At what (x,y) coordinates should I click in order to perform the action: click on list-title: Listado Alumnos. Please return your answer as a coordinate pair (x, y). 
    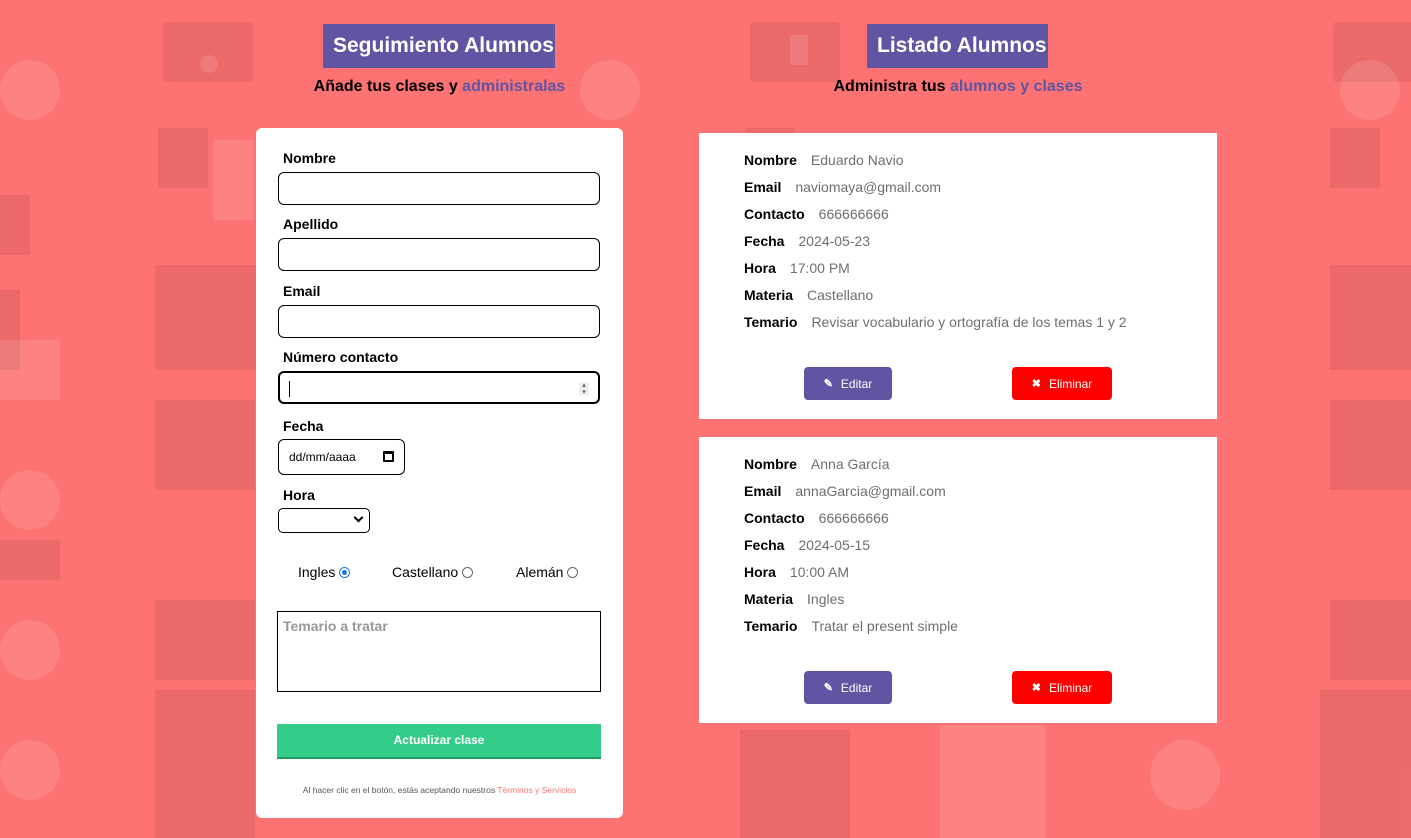
    Looking at the image, I should click on (957, 46).